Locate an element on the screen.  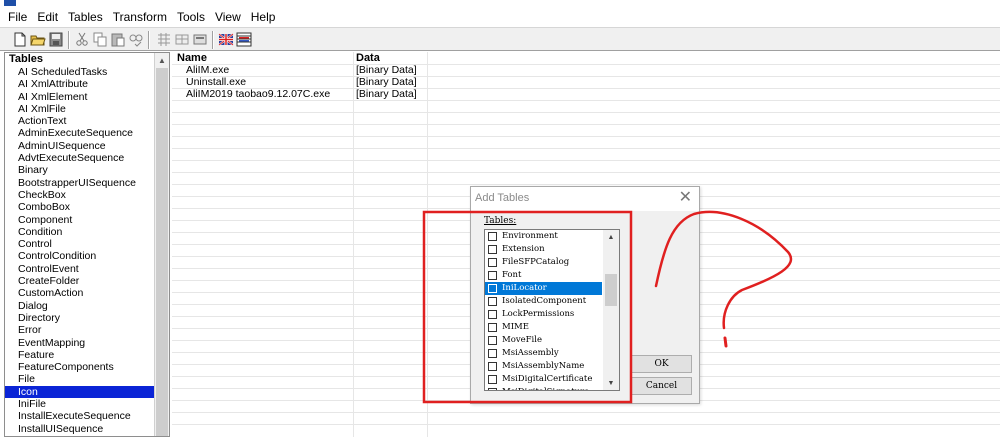
checklist-item: MsiAssemblyName is located at coordinates (543, 366).